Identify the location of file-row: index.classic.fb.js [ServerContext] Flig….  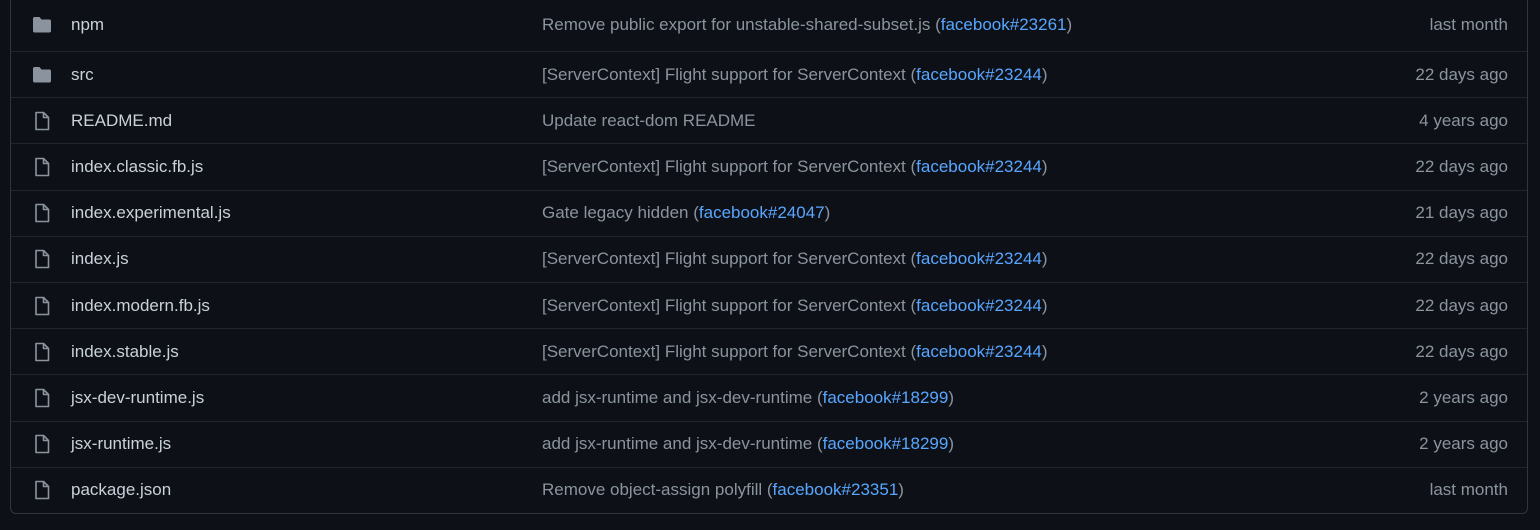
(769, 166).